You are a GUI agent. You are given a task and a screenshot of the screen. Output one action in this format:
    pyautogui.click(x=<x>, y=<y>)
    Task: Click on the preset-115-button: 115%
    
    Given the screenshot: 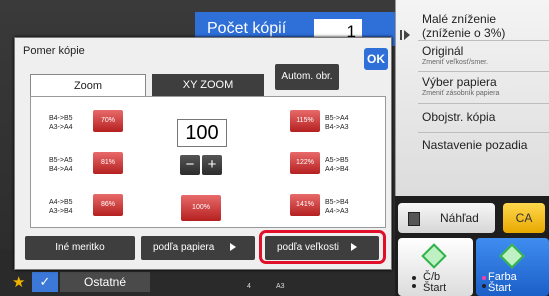 What is the action you would take?
    pyautogui.click(x=305, y=121)
    